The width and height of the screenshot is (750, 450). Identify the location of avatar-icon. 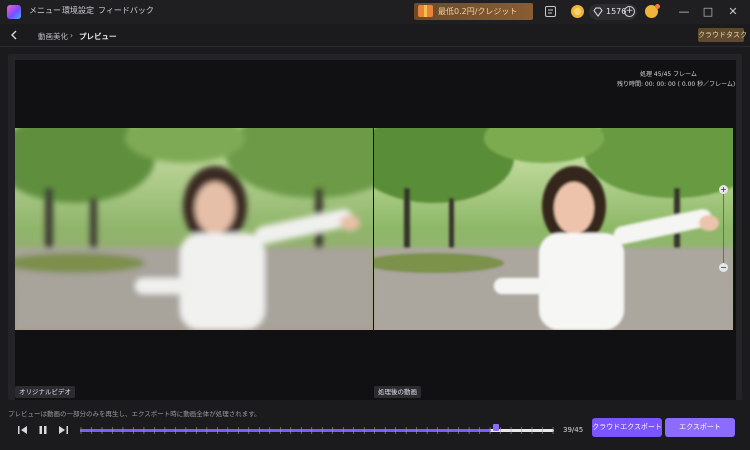
(652, 11).